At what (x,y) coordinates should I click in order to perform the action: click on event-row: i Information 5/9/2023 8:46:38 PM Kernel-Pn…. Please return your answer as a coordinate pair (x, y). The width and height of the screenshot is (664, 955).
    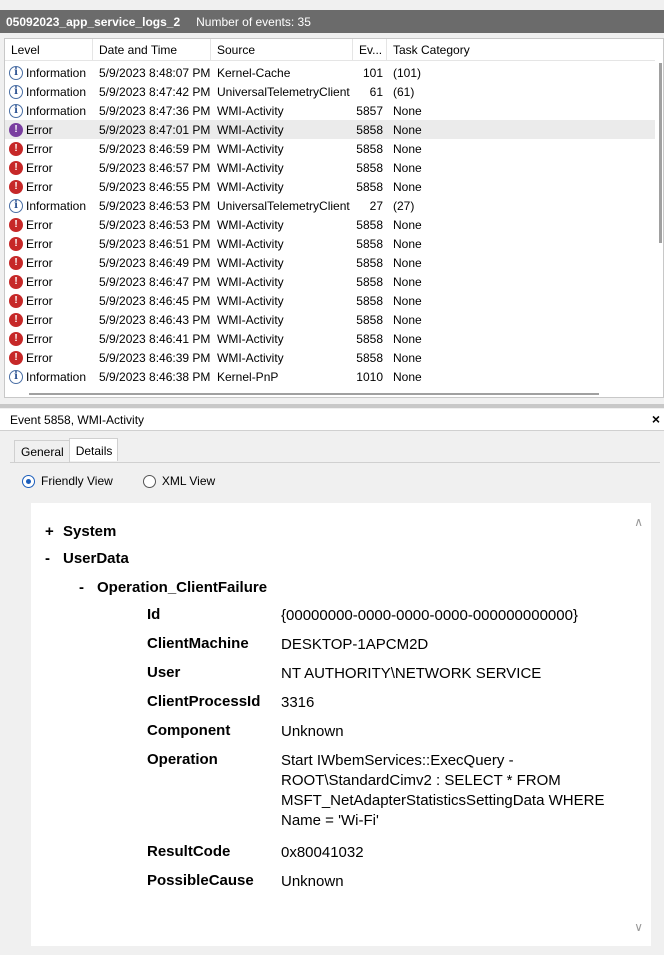
    Looking at the image, I should click on (331, 376).